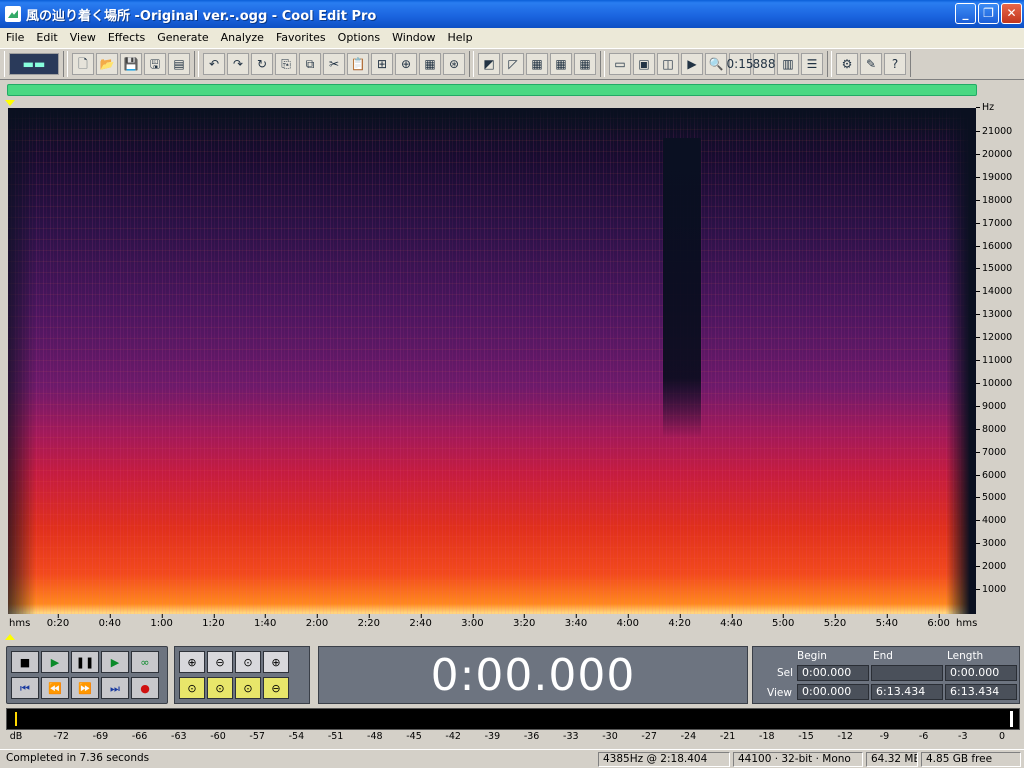  What do you see at coordinates (286, 64) in the screenshot?
I see `copy-icon: ⎘` at bounding box center [286, 64].